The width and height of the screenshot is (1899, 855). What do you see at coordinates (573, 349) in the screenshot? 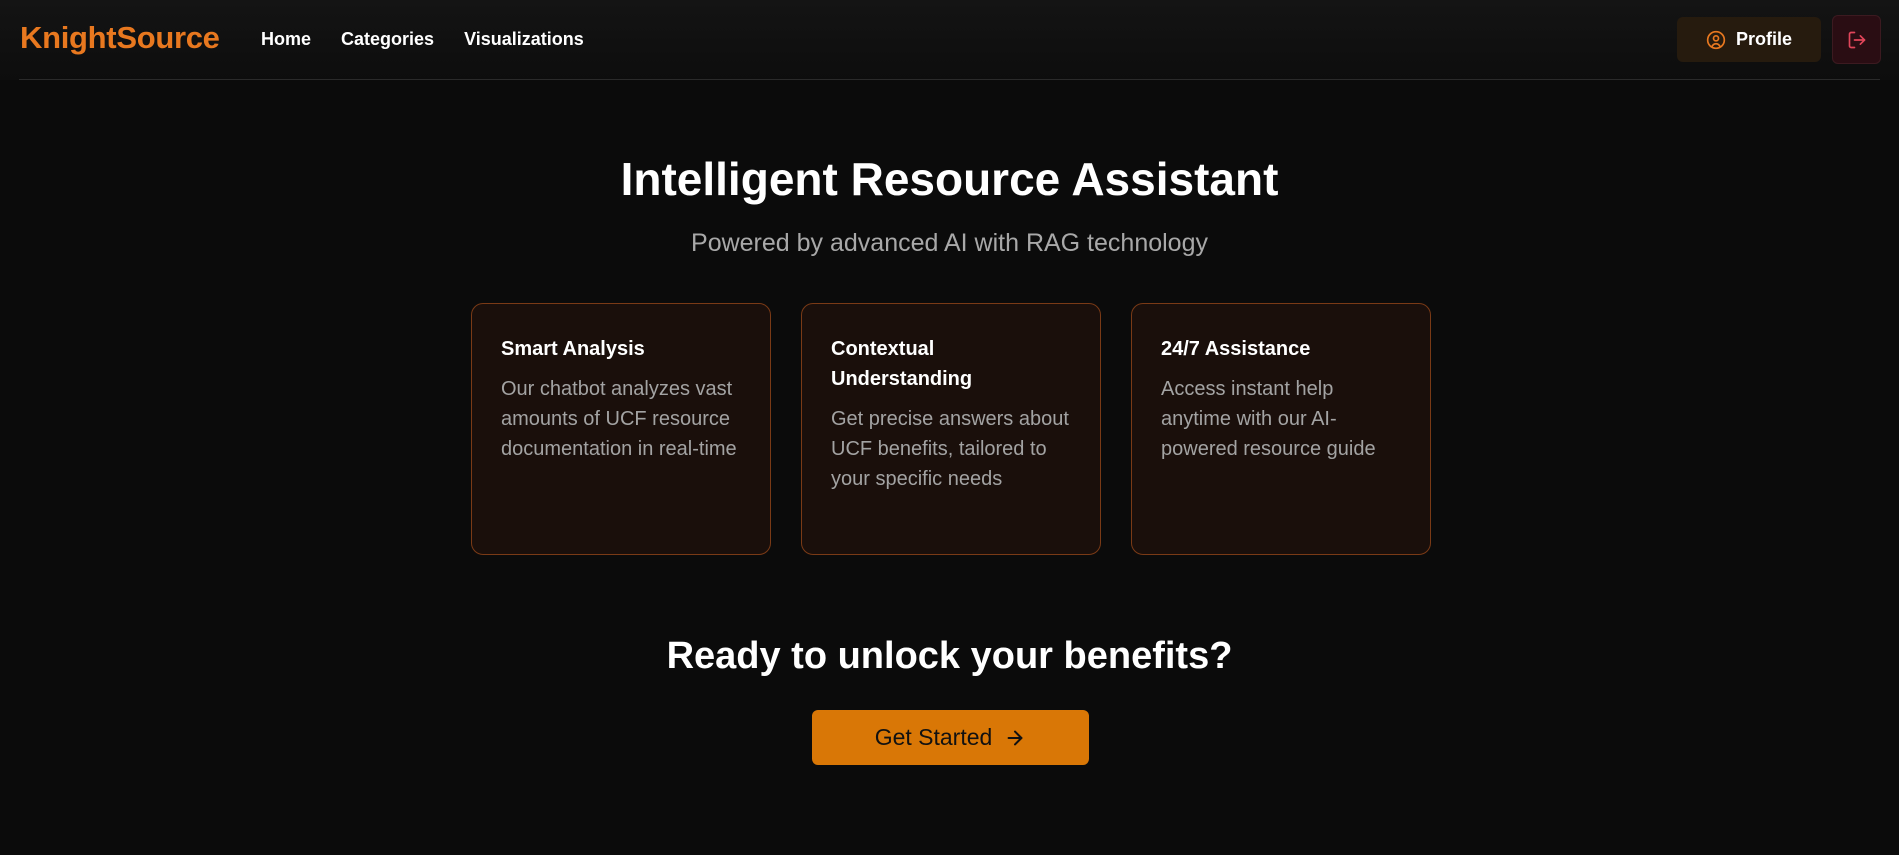
I see `feature-card-title: Smart Analysis` at bounding box center [573, 349].